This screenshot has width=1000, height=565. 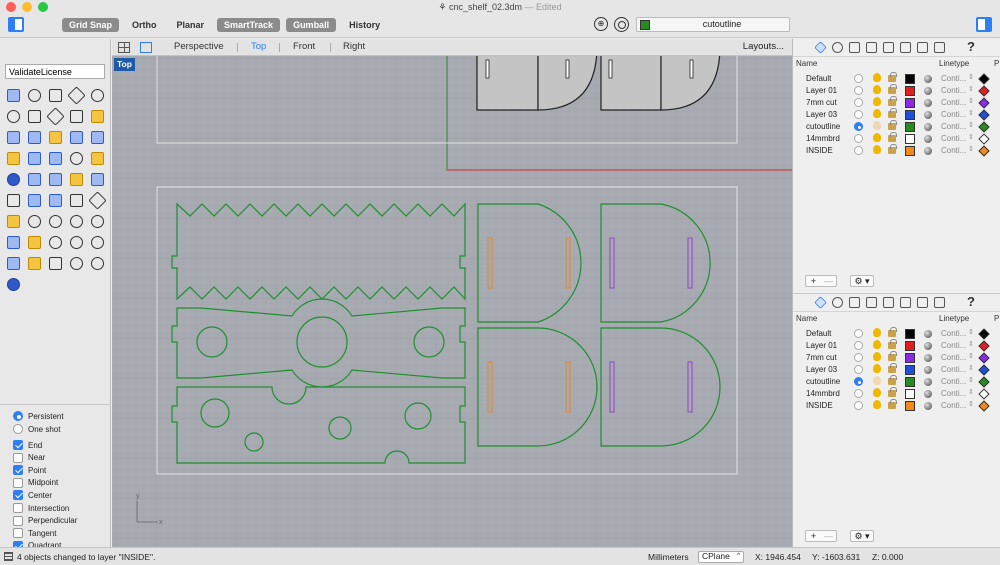 What do you see at coordinates (18, 470) in the screenshot?
I see `checkbox-icon` at bounding box center [18, 470].